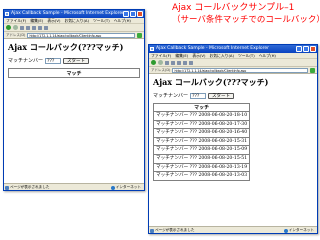  Describe the element at coordinates (201, 167) in the screenshot. I see `table-row: マッチナンバー ??? 2008-06-08-20-13-19` at that location.